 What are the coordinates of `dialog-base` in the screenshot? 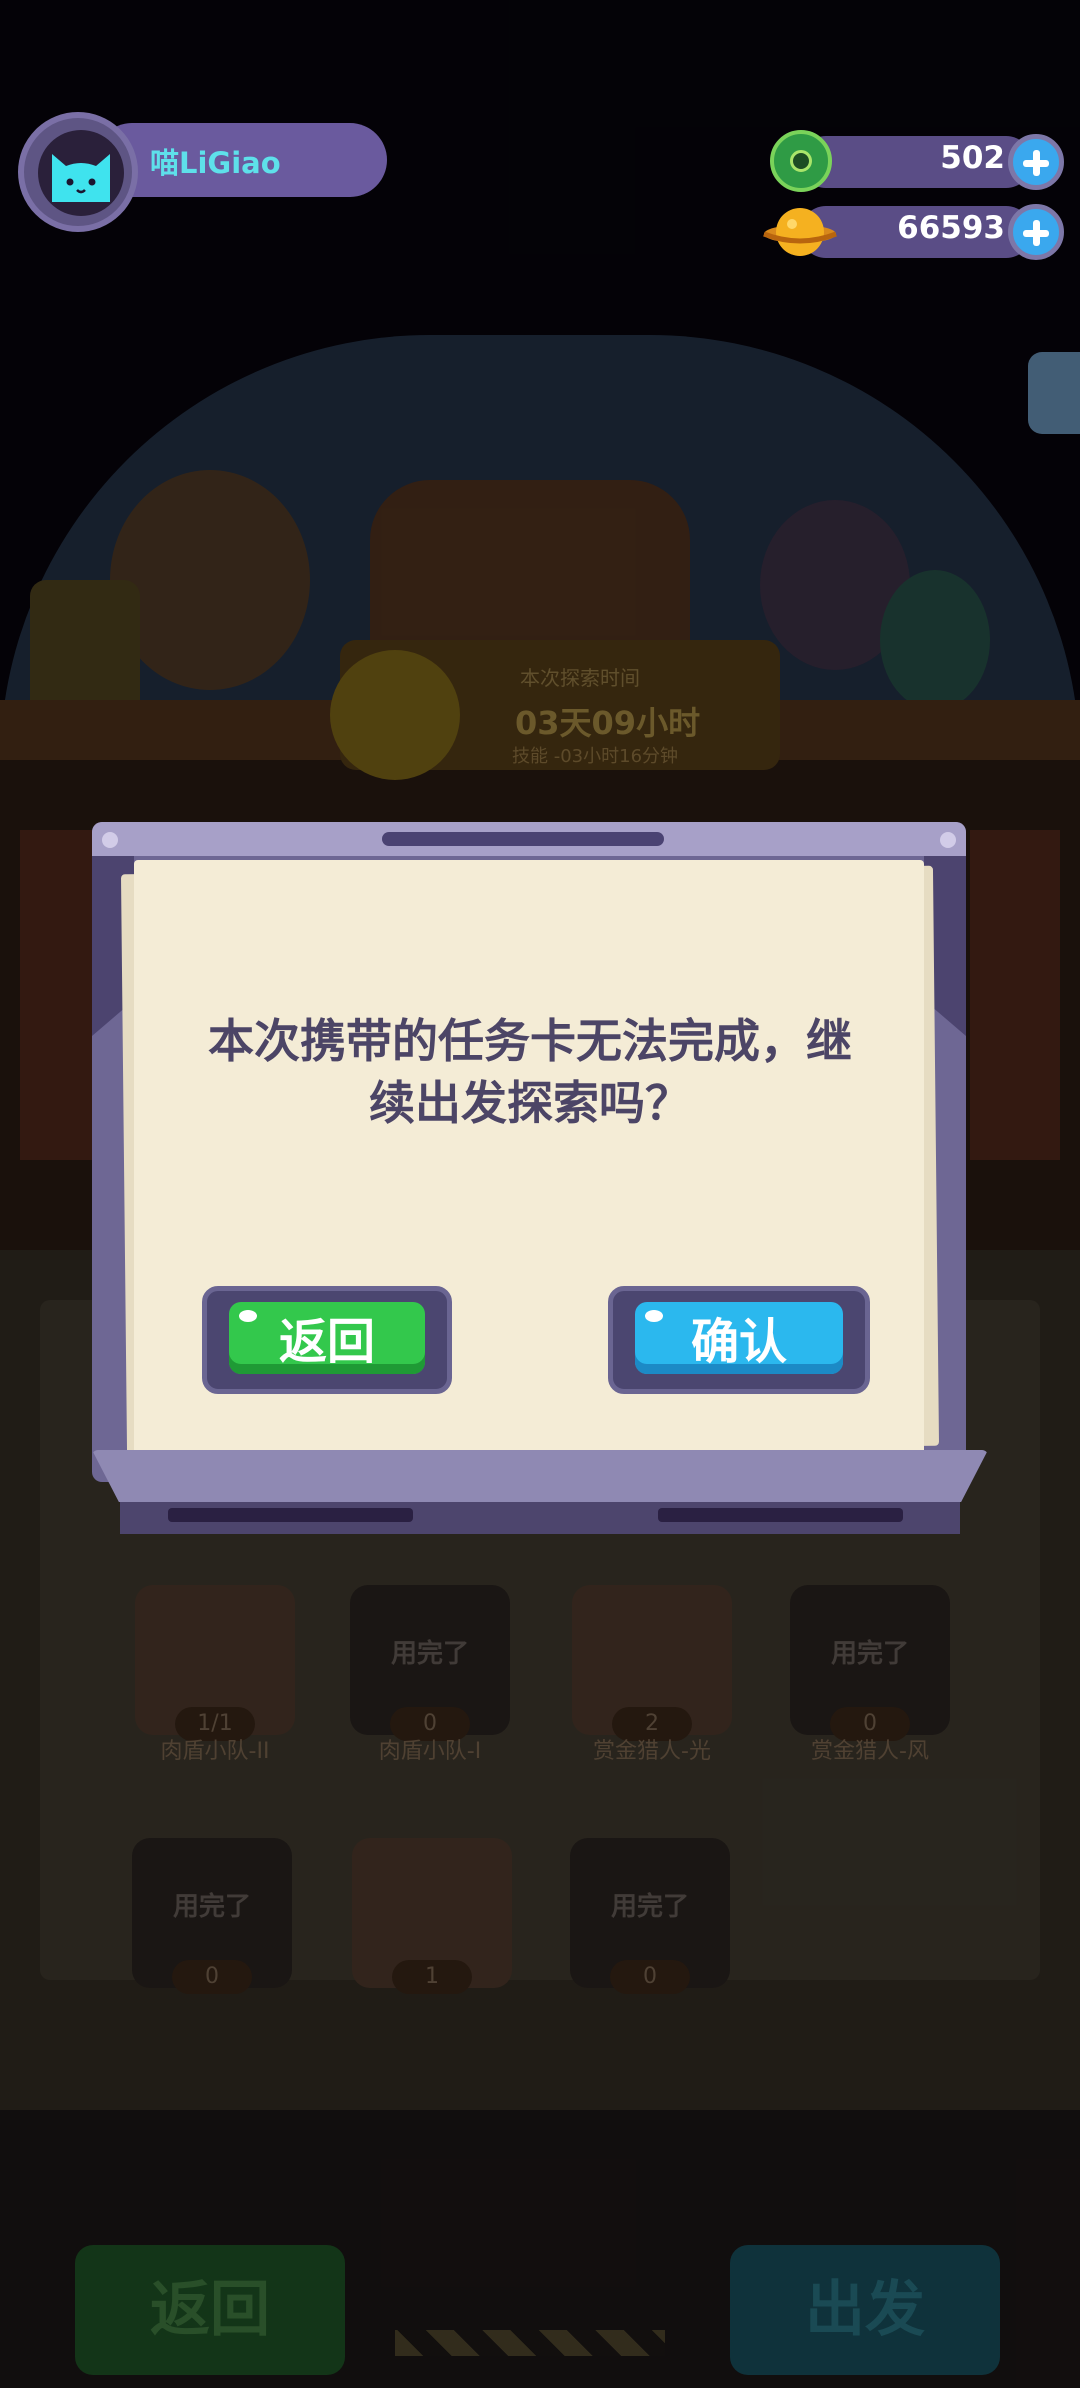 It's located at (540, 1476).